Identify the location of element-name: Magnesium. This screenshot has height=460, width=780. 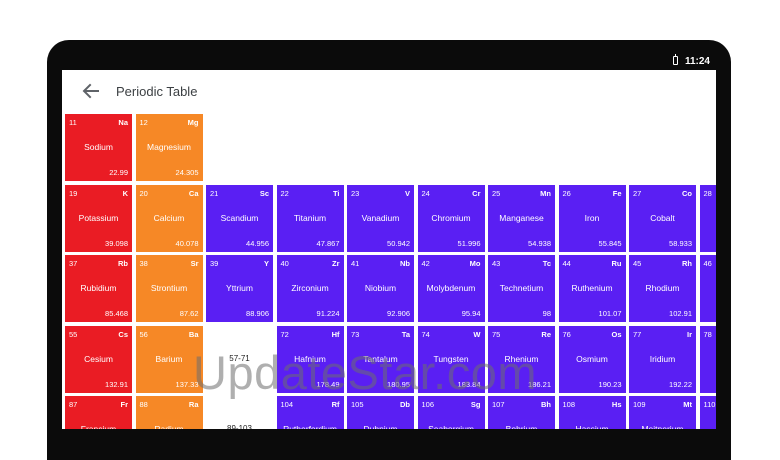
(169, 147).